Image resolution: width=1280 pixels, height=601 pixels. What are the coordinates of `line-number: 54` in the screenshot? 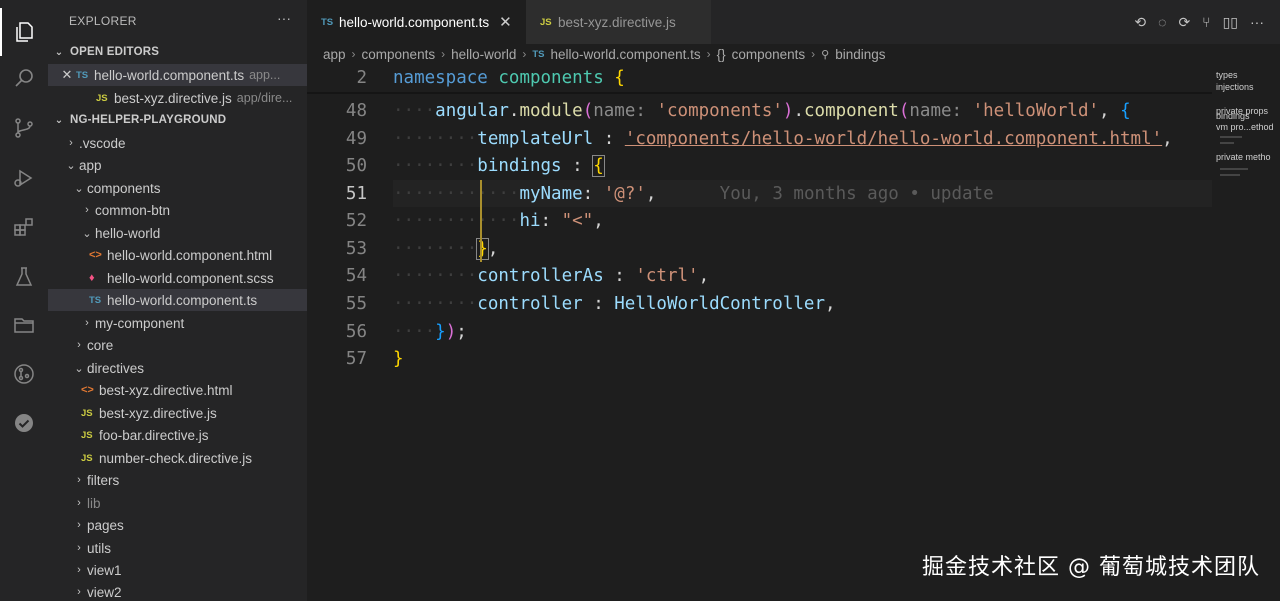 It's located at (356, 275).